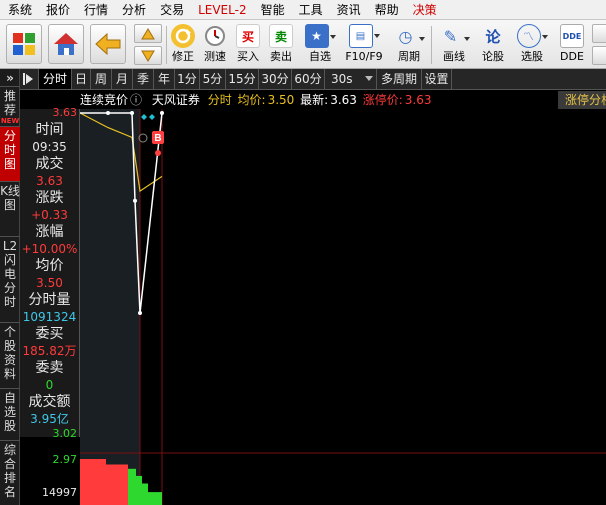  I want to click on windows-layout-button, so click(24, 44).